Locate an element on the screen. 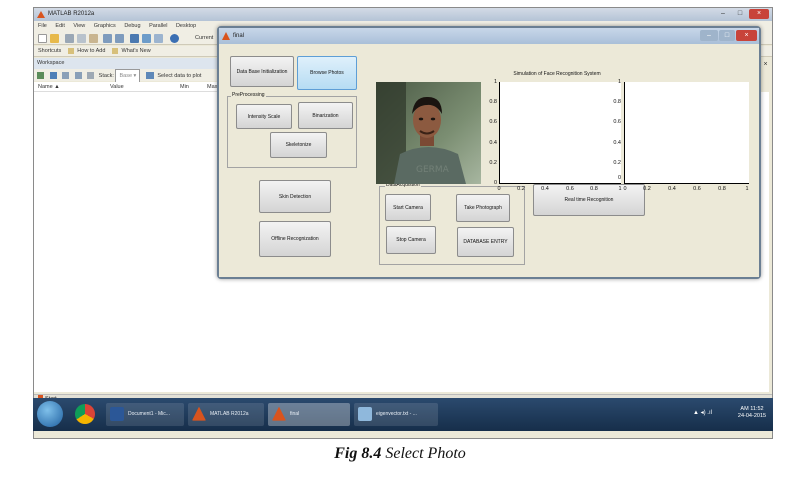 This screenshot has height=500, width=800. skeletonize-button: Skeletonize is located at coordinates (298, 145).